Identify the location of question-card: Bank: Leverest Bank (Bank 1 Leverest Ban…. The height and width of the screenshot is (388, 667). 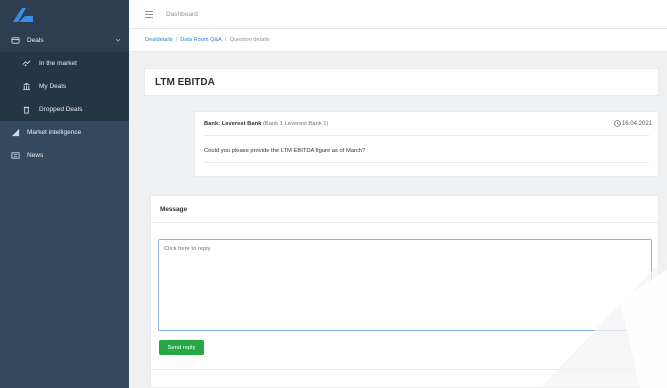
(426, 144).